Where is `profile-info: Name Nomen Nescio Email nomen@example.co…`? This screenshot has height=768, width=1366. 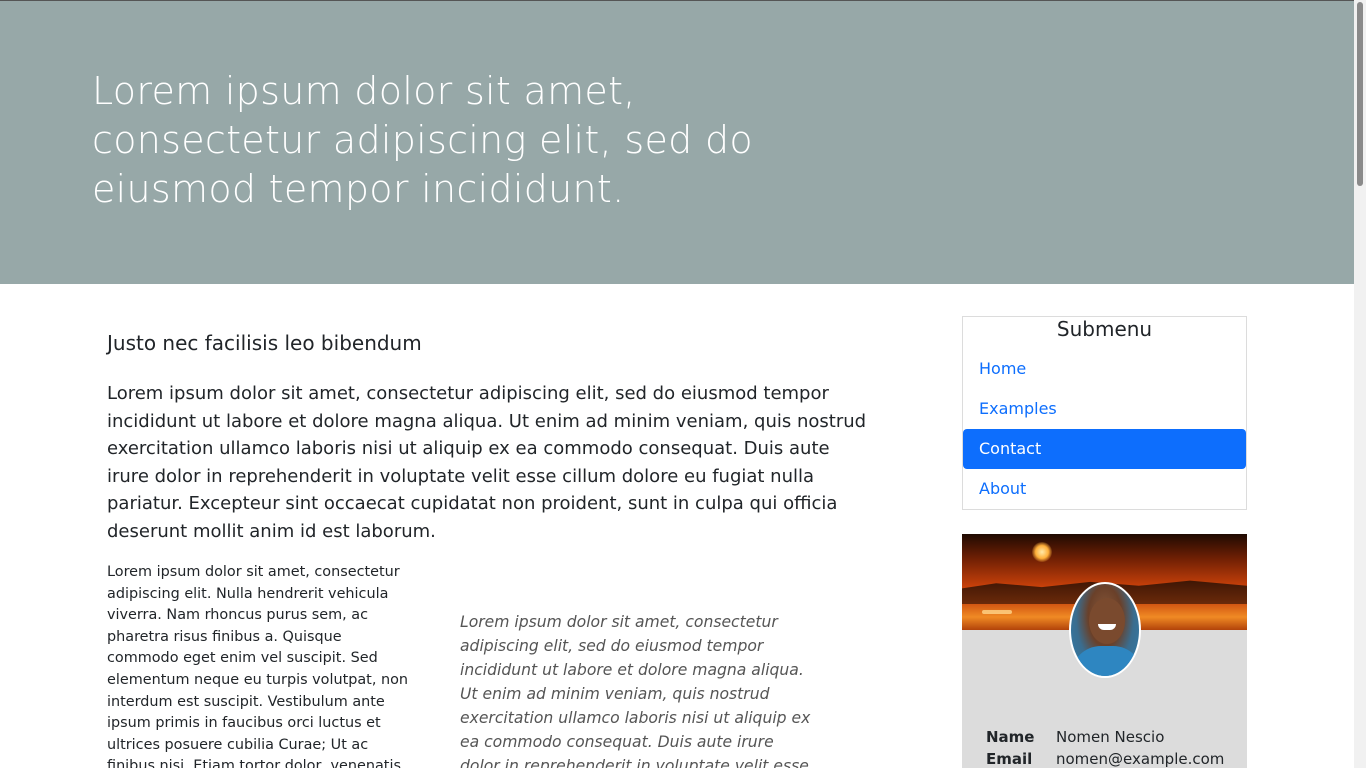
profile-info: Name Nomen Nescio Email nomen@example.co… is located at coordinates (1111, 747).